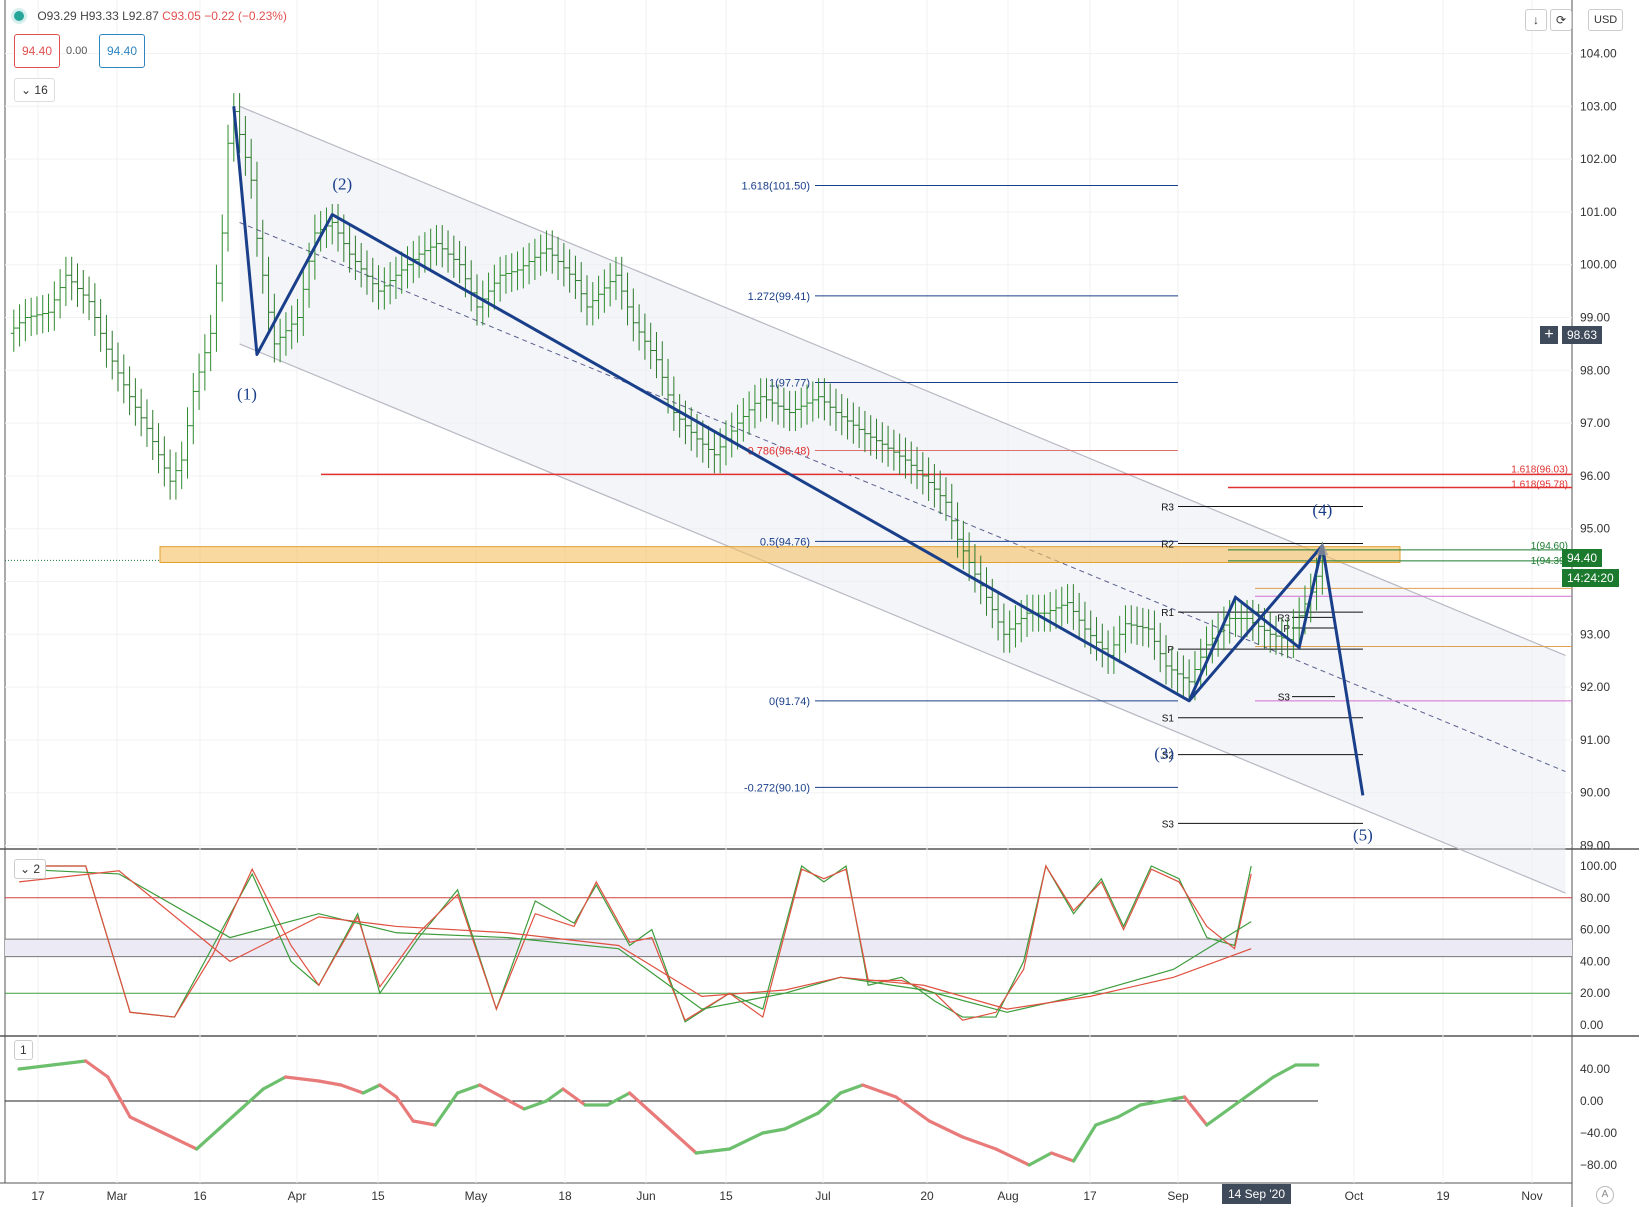 This screenshot has width=1639, height=1207. Describe the element at coordinates (1443, 1196) in the screenshot. I see `time-tick-label: 19` at that location.